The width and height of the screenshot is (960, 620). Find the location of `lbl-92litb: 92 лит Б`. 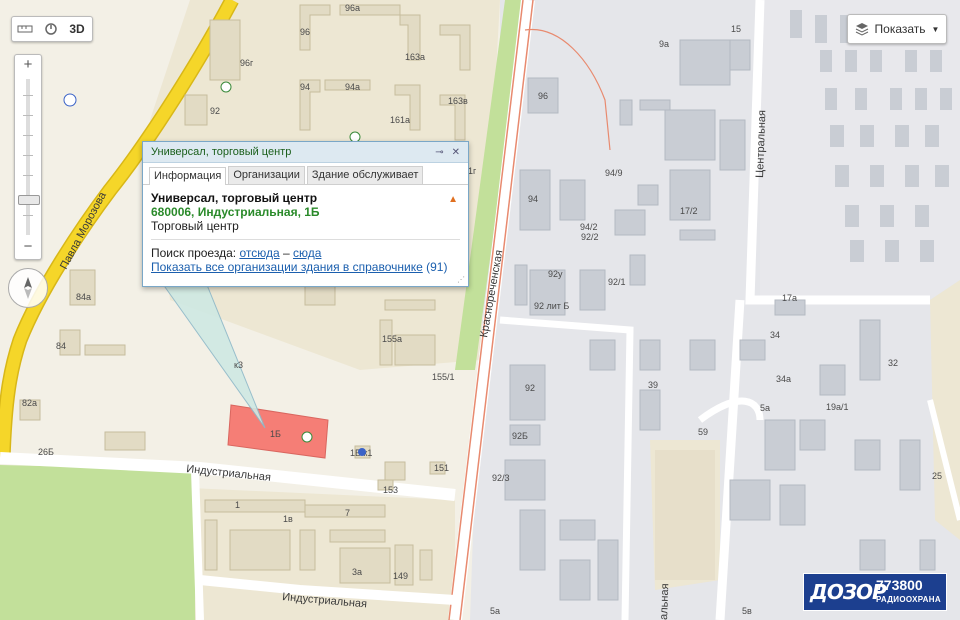

lbl-92litb: 92 лит Б is located at coordinates (551, 306).